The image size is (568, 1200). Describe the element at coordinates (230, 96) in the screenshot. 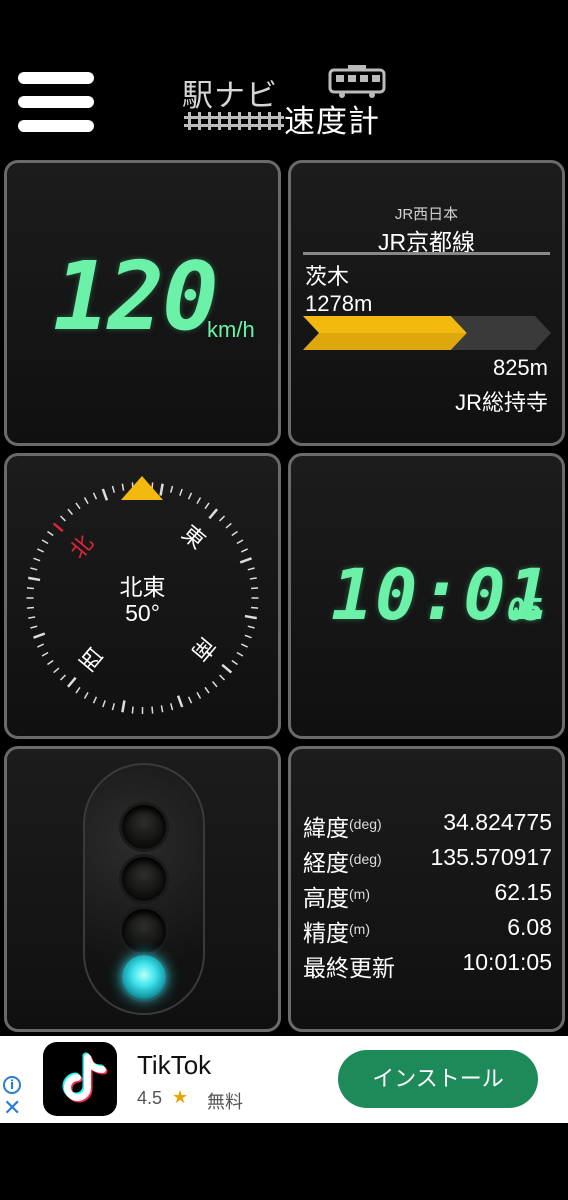

I see `logo-title-top: 駅ナビ` at that location.